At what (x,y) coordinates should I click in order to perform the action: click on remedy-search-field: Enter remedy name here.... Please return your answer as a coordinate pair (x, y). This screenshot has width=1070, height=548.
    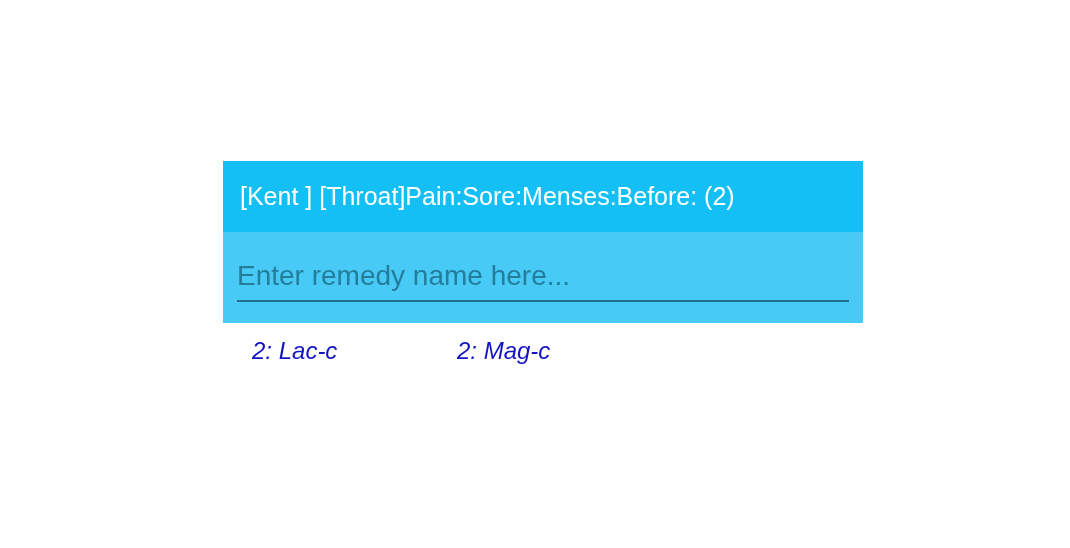
    Looking at the image, I should click on (543, 277).